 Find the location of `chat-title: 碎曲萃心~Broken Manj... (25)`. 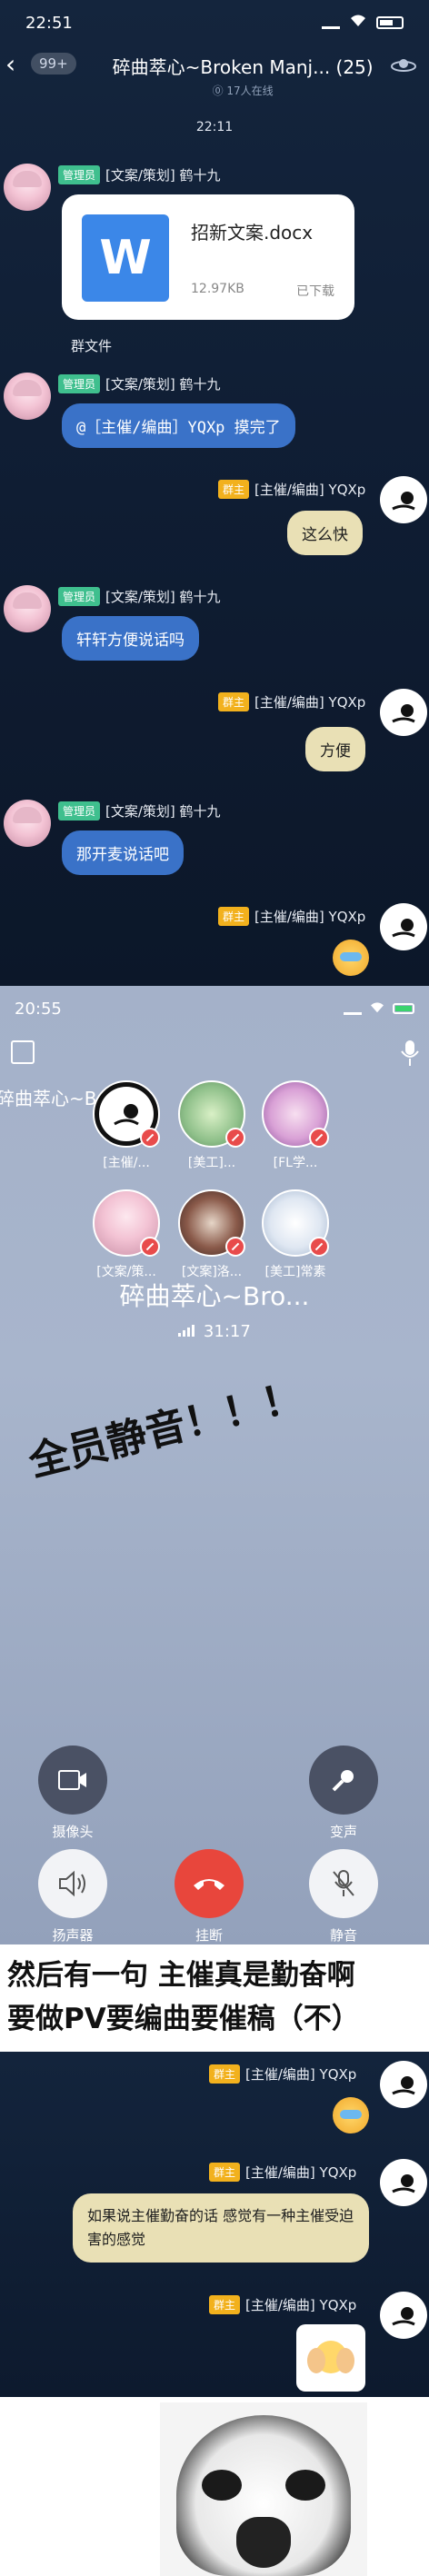

chat-title: 碎曲萃心~Broken Manj... (25) is located at coordinates (243, 67).